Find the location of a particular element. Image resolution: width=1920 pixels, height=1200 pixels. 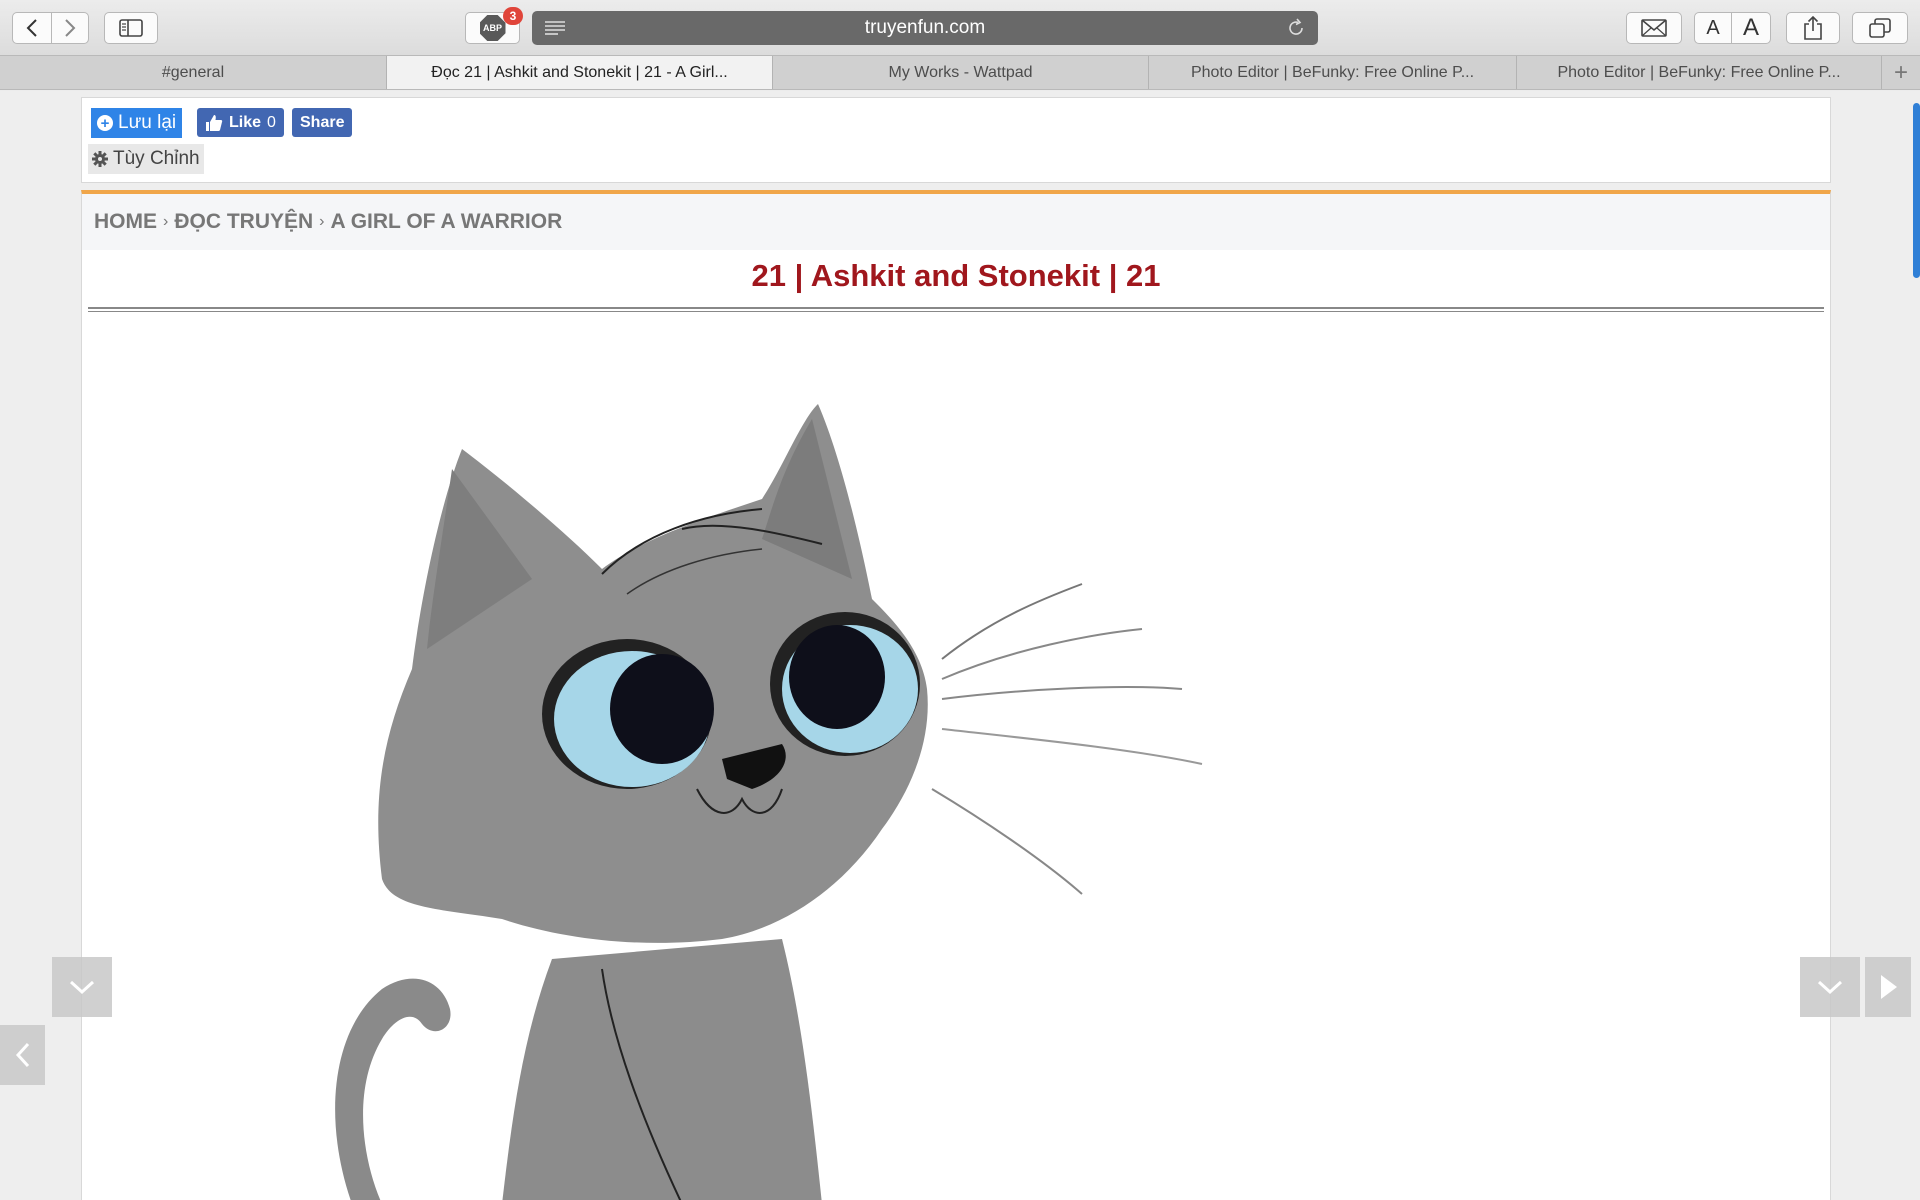

decrease-font-button: A is located at coordinates (1713, 28).